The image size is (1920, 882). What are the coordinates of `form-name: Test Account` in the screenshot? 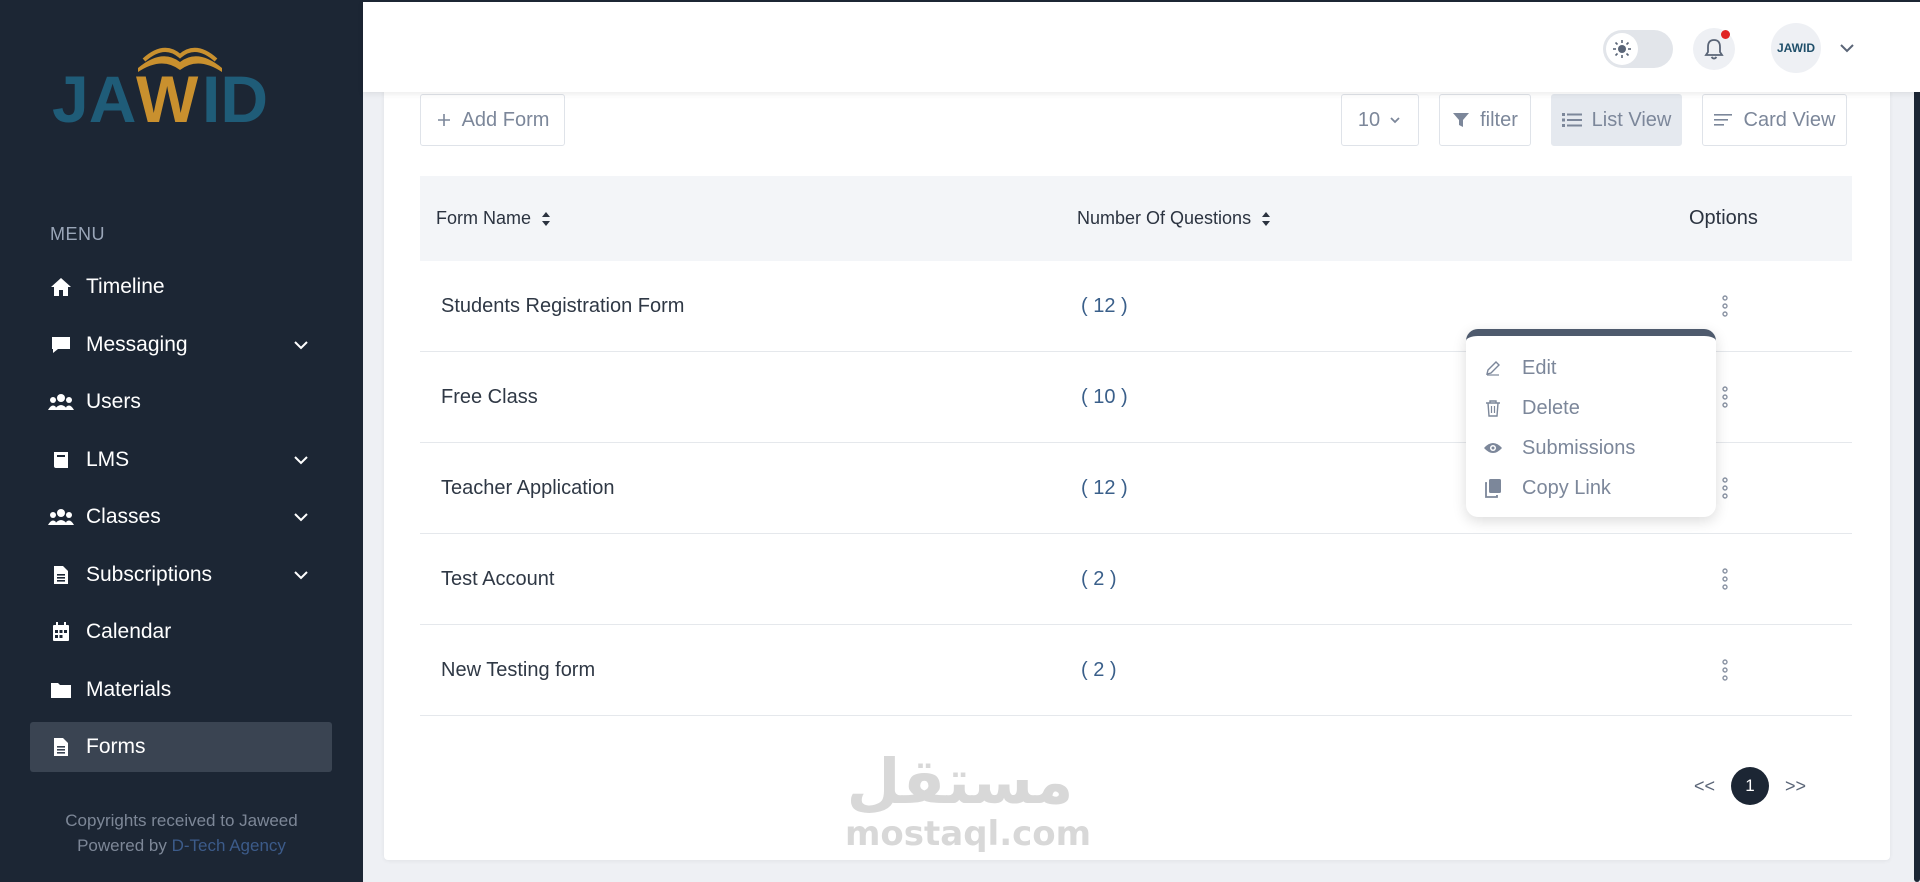 It's located at (497, 579).